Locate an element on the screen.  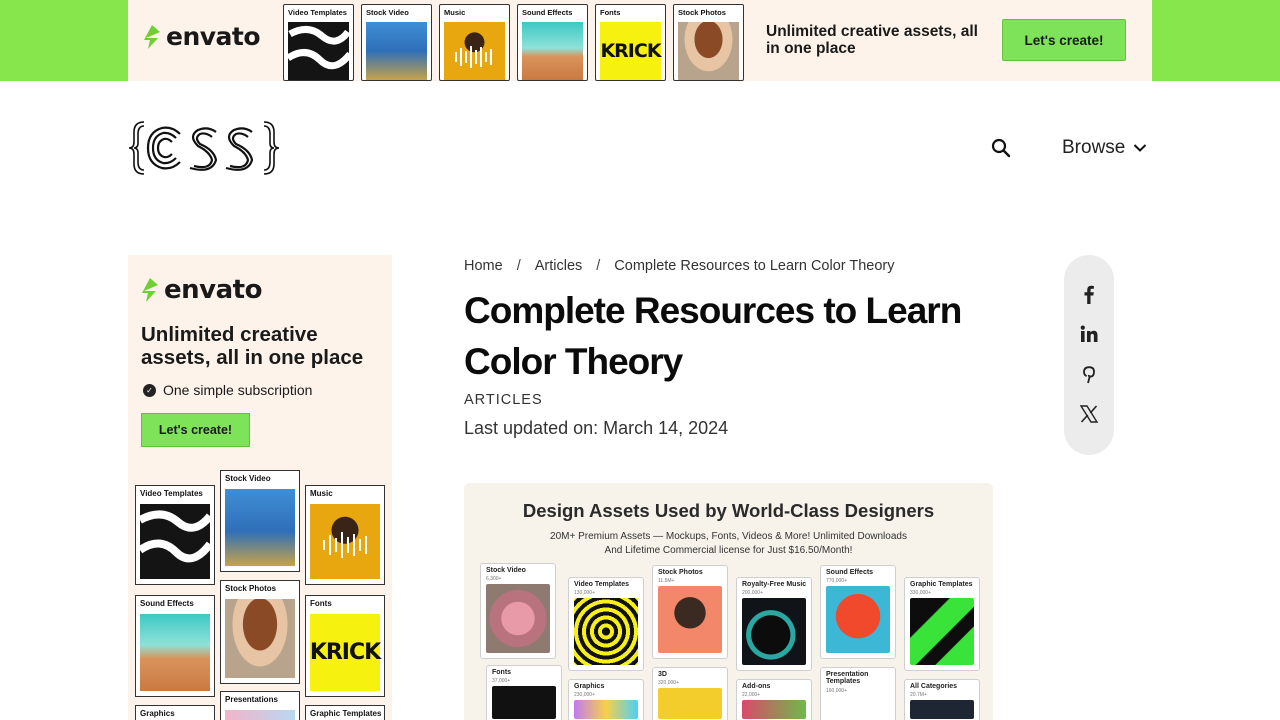
article-category-link: ARTICLES is located at coordinates (503, 400).